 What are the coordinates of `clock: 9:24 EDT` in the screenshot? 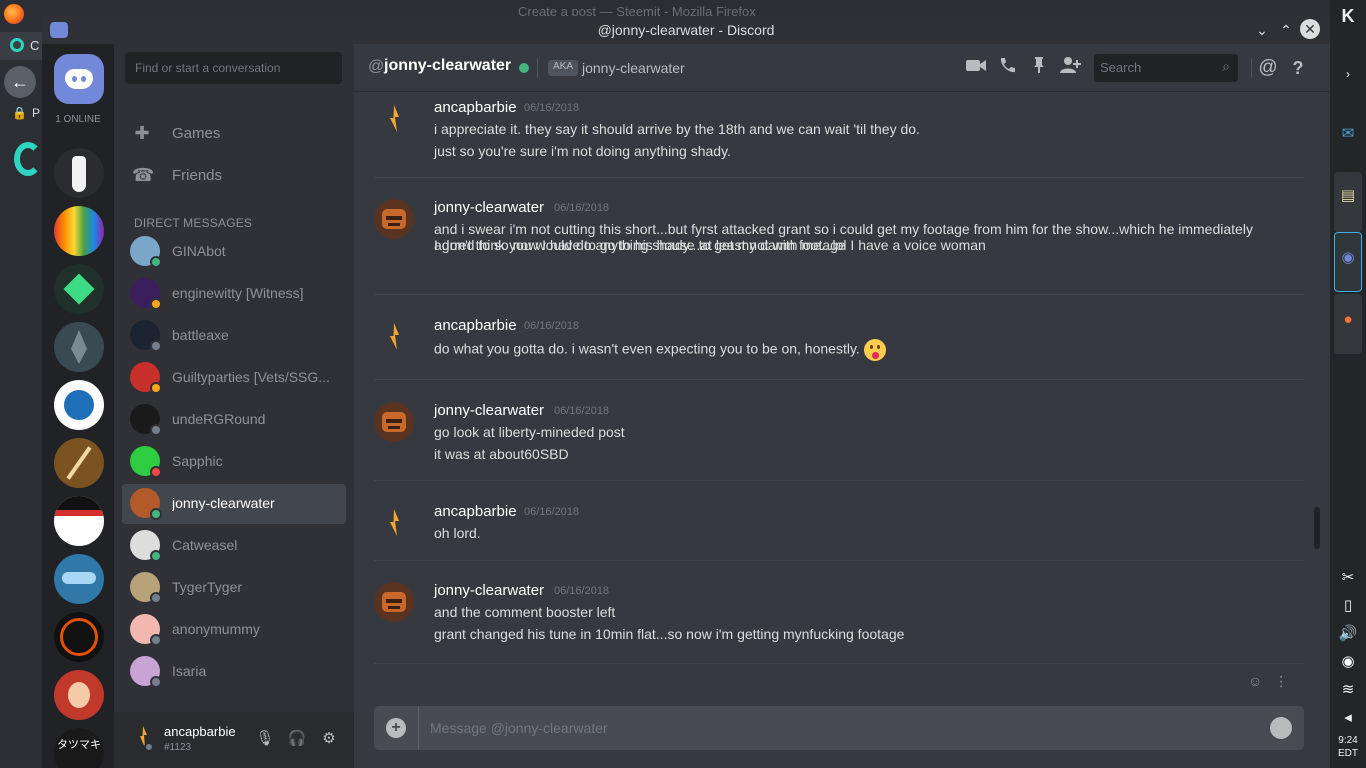 It's located at (1348, 747).